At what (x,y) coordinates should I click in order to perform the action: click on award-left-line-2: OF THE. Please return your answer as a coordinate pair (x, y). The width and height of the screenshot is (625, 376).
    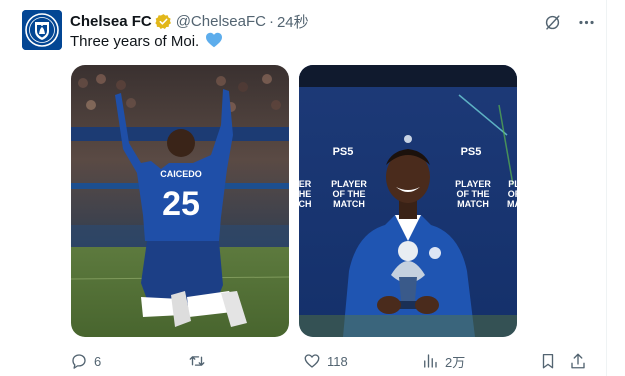
    Looking at the image, I should click on (349, 194).